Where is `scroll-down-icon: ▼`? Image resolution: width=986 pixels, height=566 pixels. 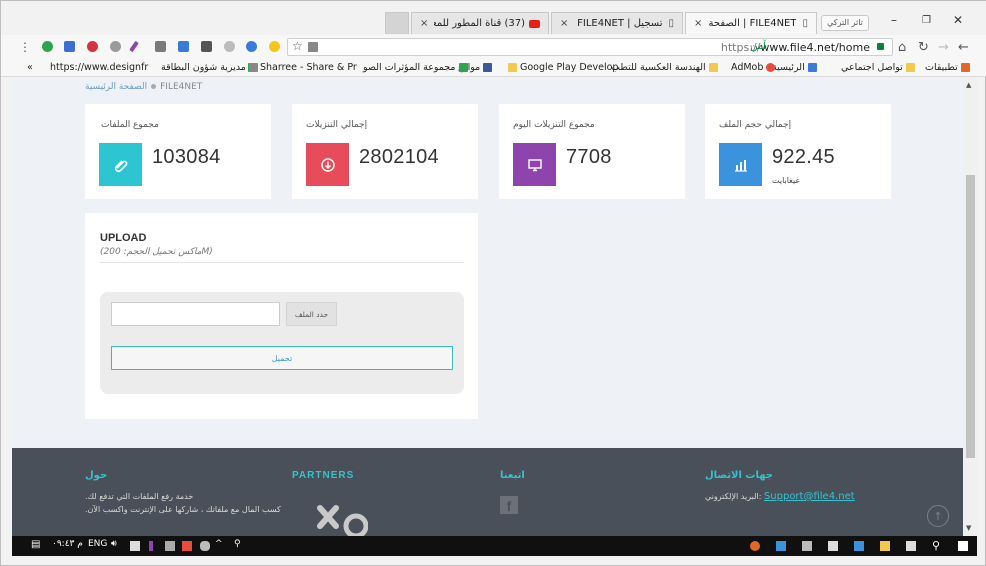 scroll-down-icon: ▼ is located at coordinates (968, 528).